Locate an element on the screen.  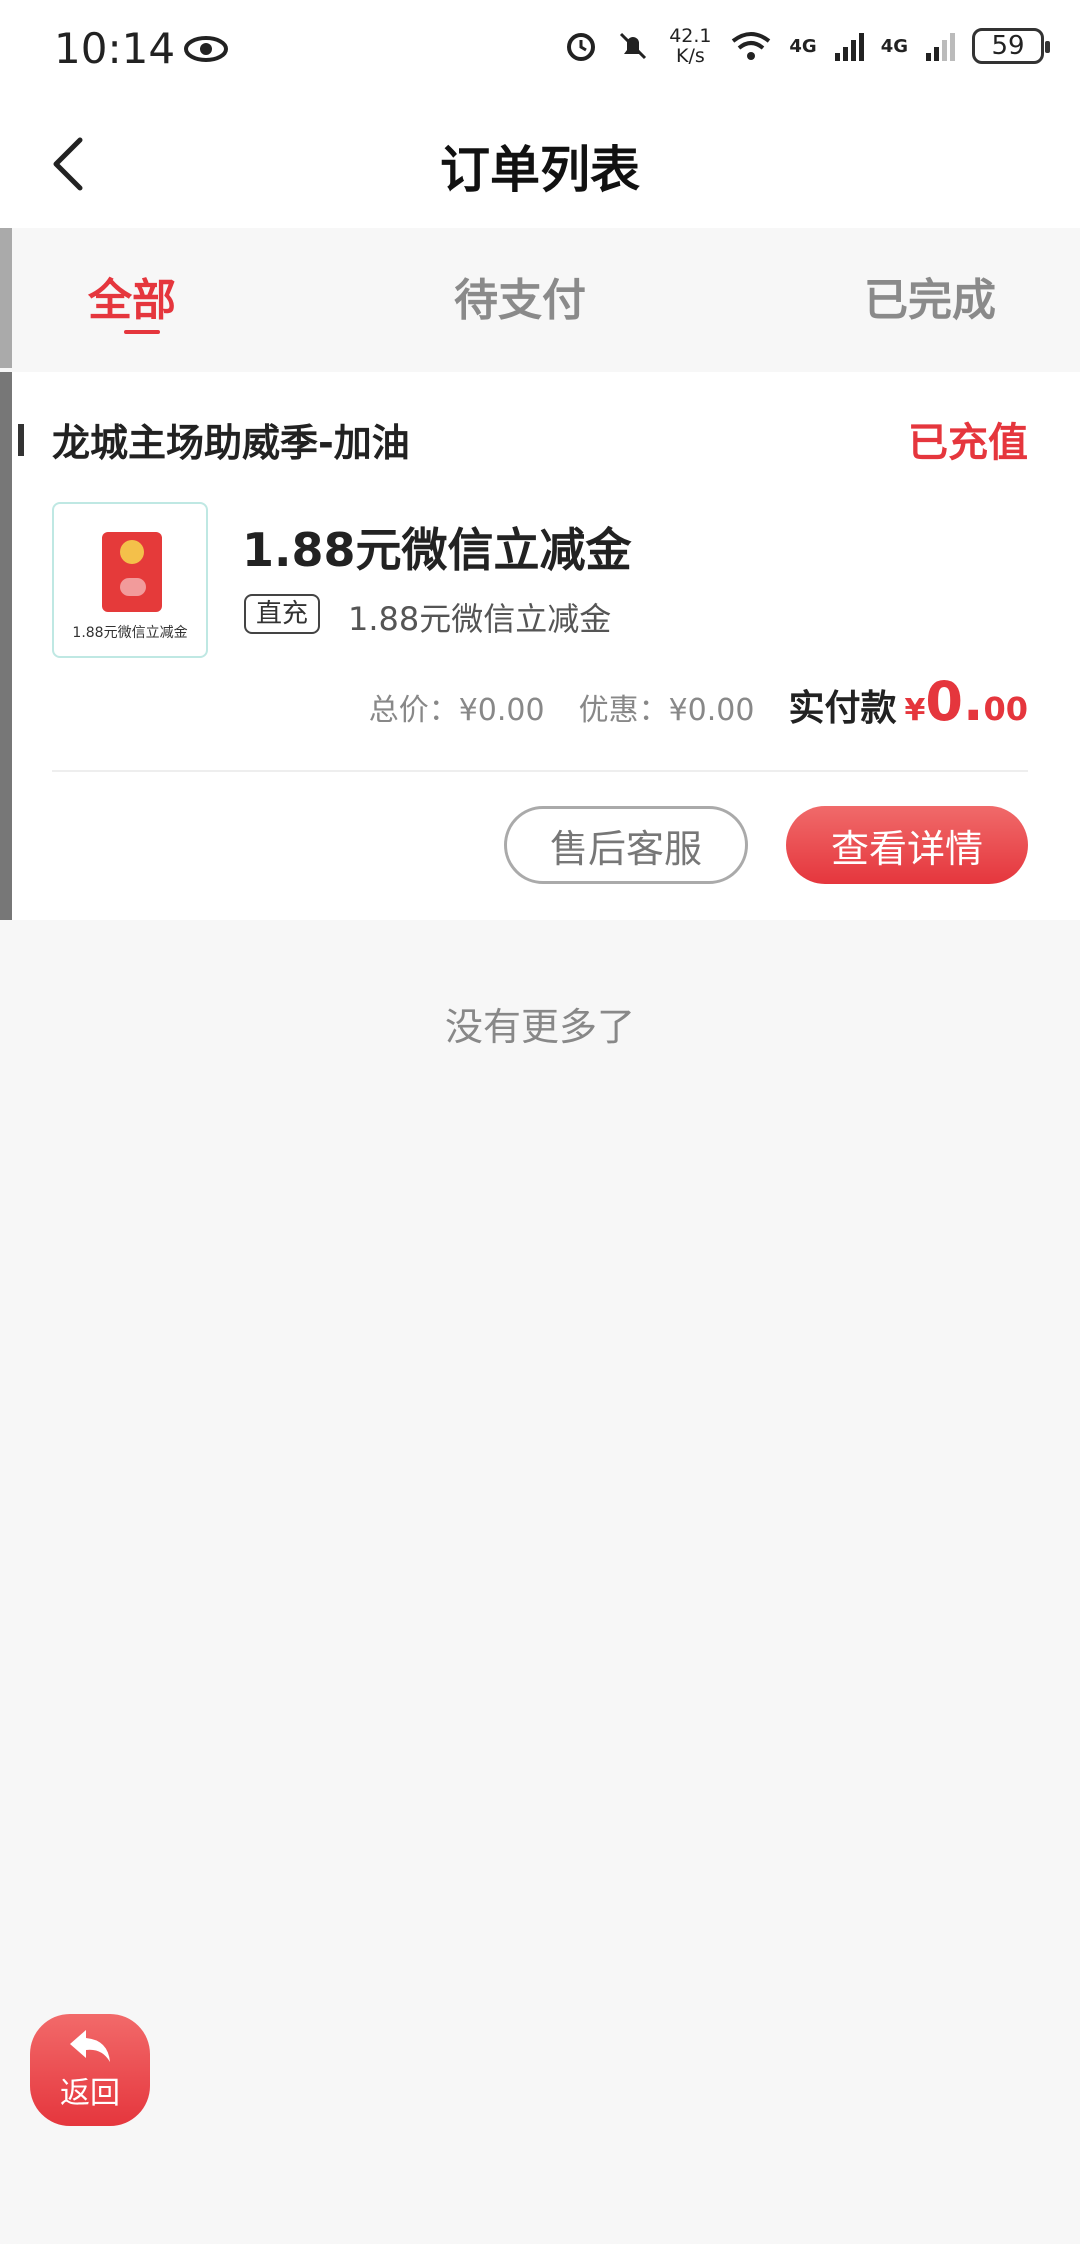
view-details-button: 查看详情 is located at coordinates (907, 845).